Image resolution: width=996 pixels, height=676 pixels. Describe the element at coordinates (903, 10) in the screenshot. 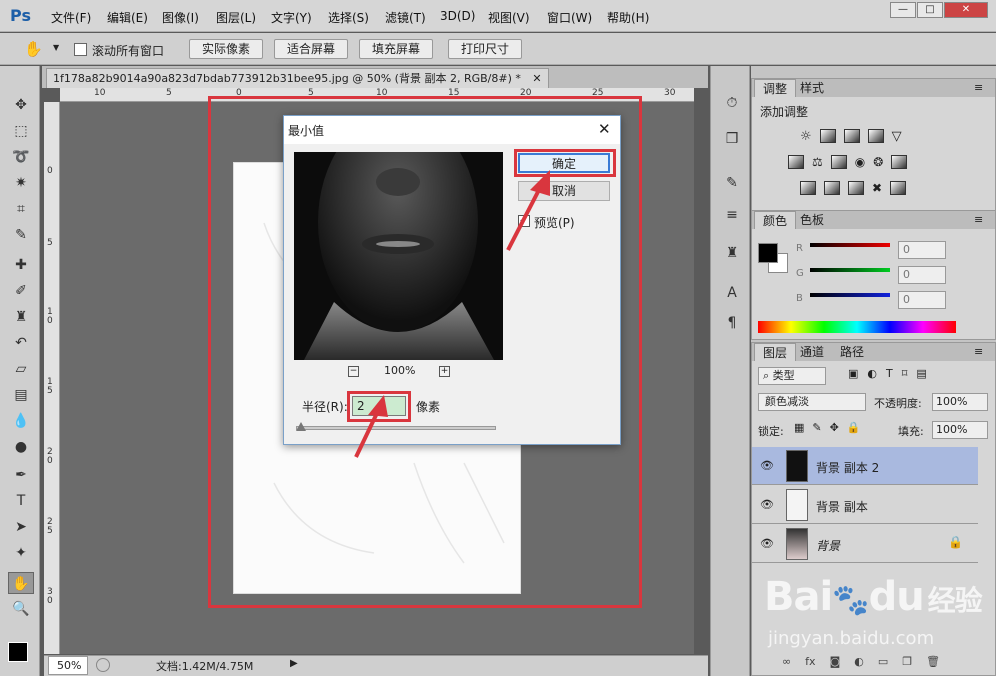

I see `minimize-button: —` at that location.